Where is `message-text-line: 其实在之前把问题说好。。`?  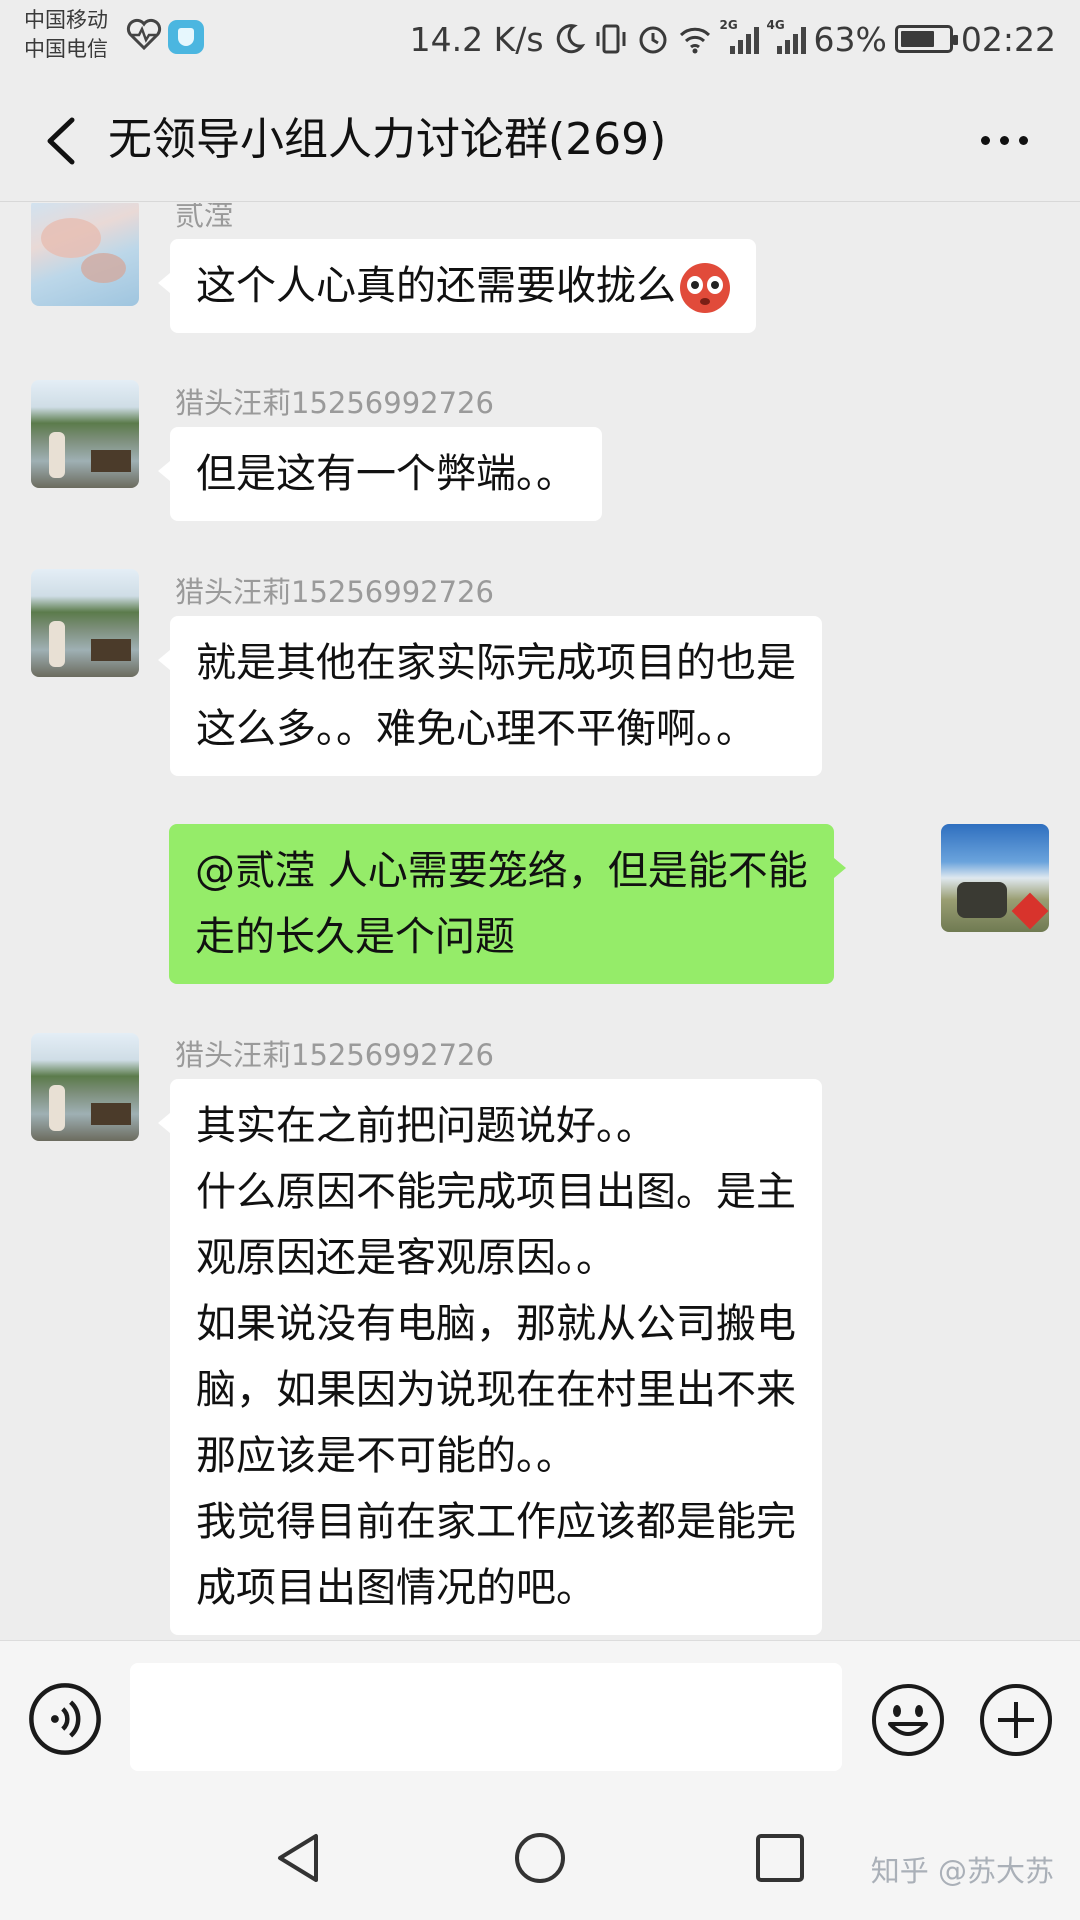
message-text-line: 其实在之前把问题说好。。 is located at coordinates (426, 1126).